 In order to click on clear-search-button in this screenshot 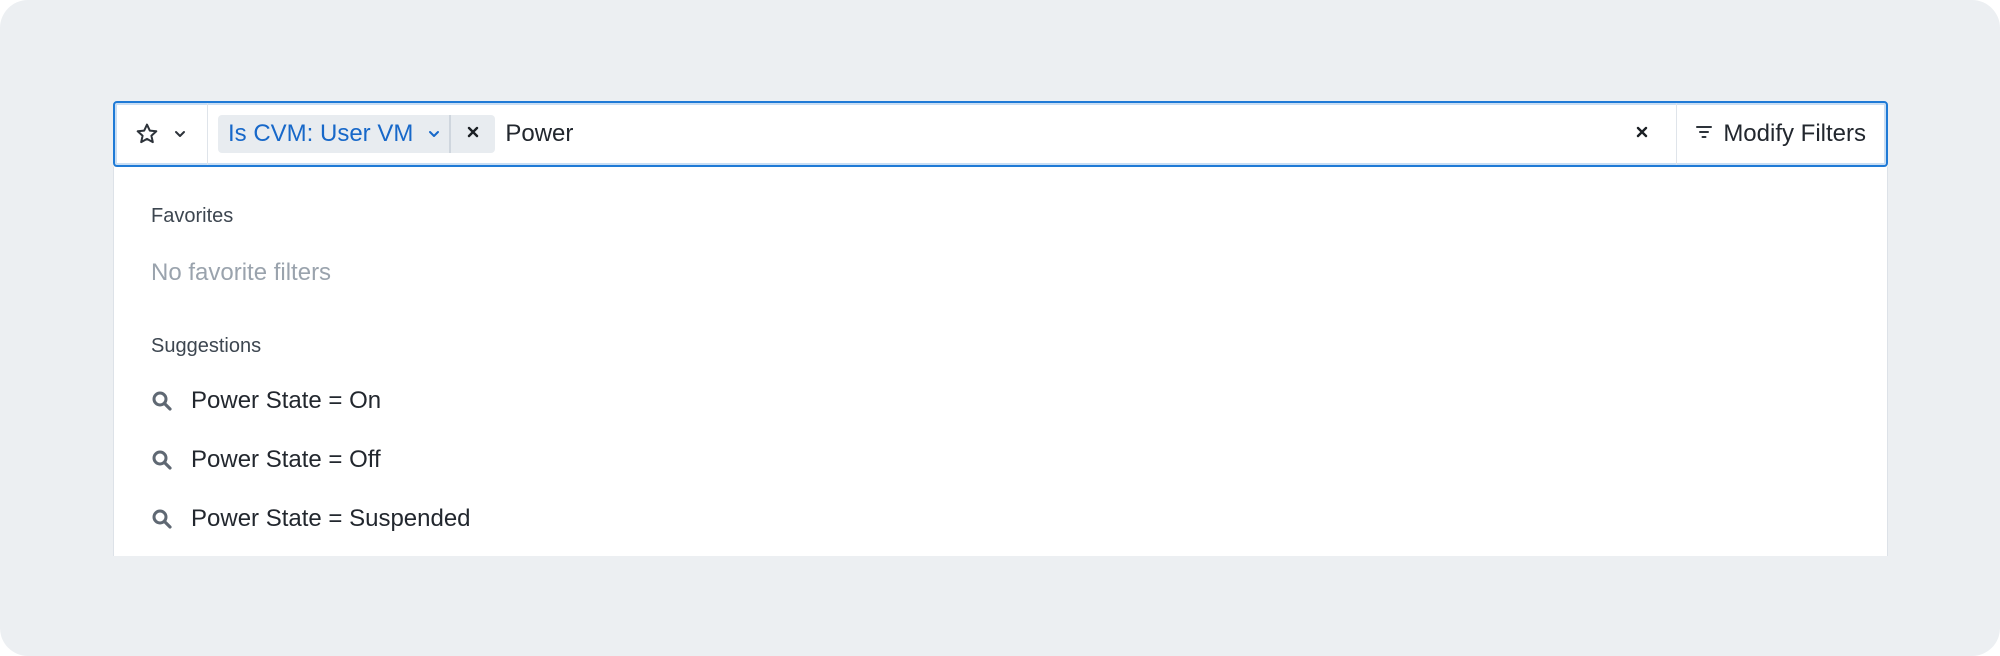, I will do `click(1642, 134)`.